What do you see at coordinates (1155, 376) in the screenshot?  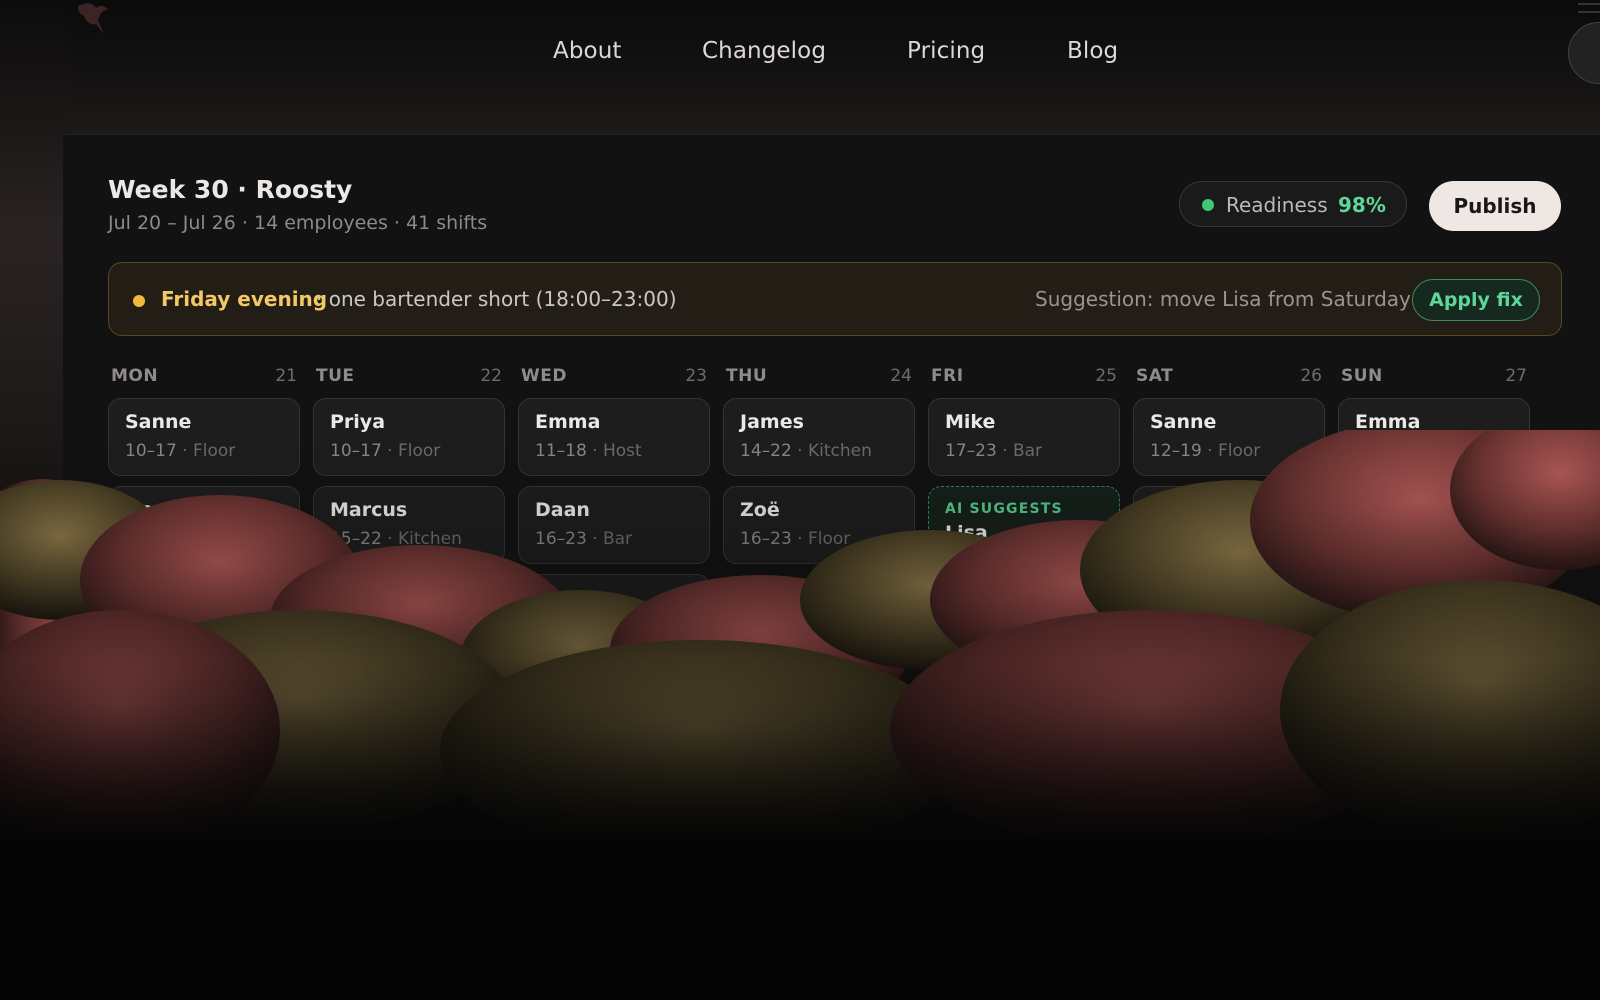 I see `day-name: SAT` at bounding box center [1155, 376].